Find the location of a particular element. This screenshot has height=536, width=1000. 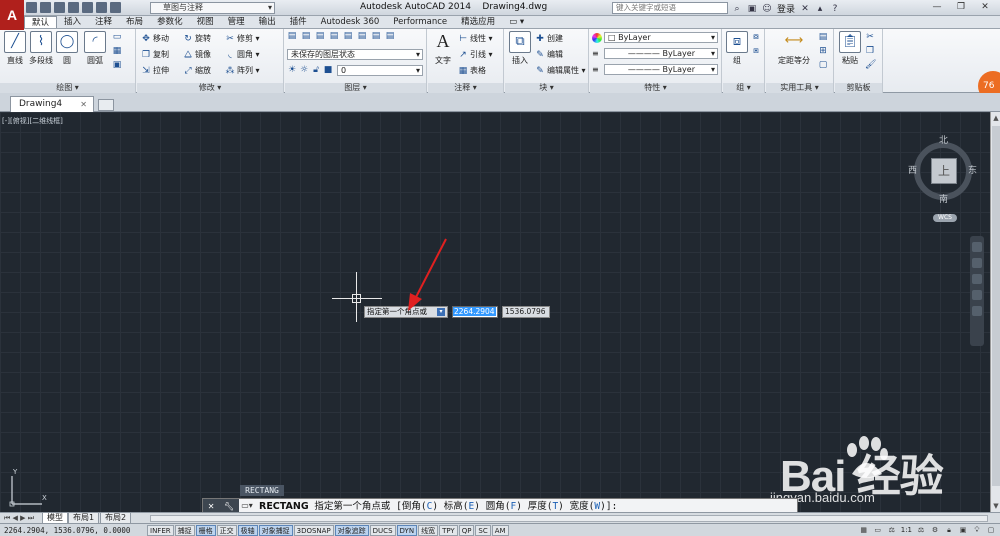

toggle-infer: INFER is located at coordinates (160, 530).